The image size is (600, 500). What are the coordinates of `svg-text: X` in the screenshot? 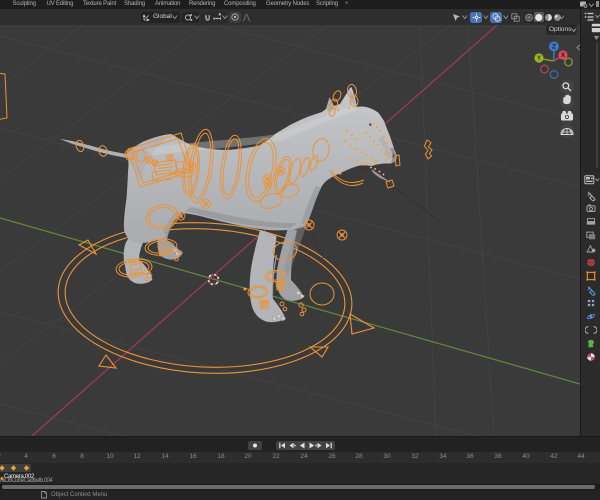 It's located at (563, 56).